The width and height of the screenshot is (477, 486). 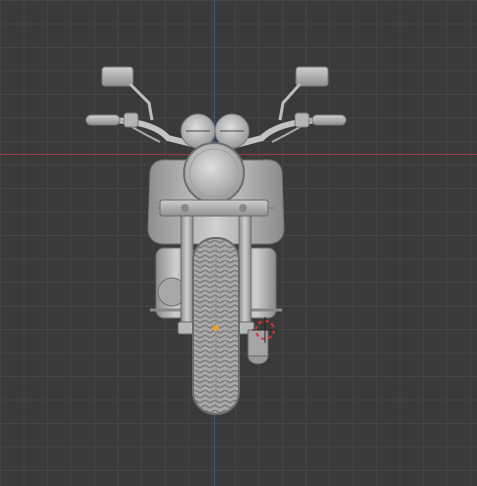 I want to click on left-mirror, so click(x=127, y=93).